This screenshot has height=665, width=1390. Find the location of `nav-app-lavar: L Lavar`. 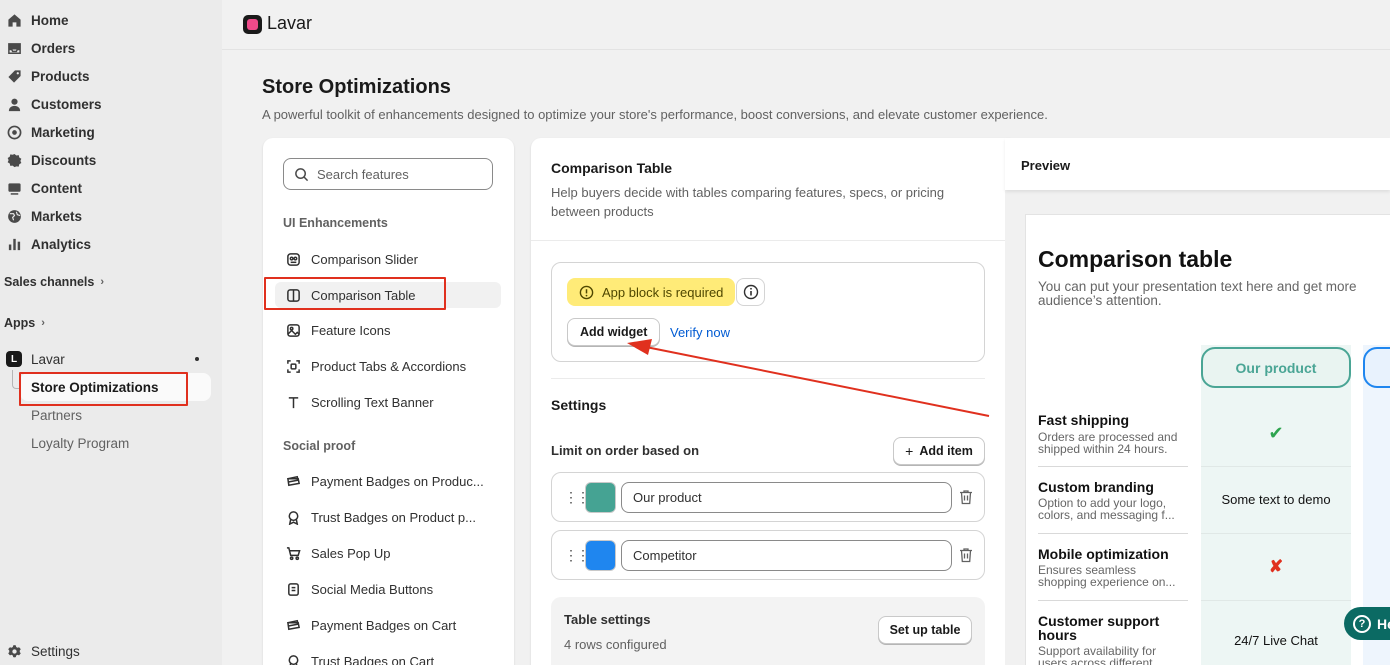

nav-app-lavar: L Lavar is located at coordinates (32, 359).